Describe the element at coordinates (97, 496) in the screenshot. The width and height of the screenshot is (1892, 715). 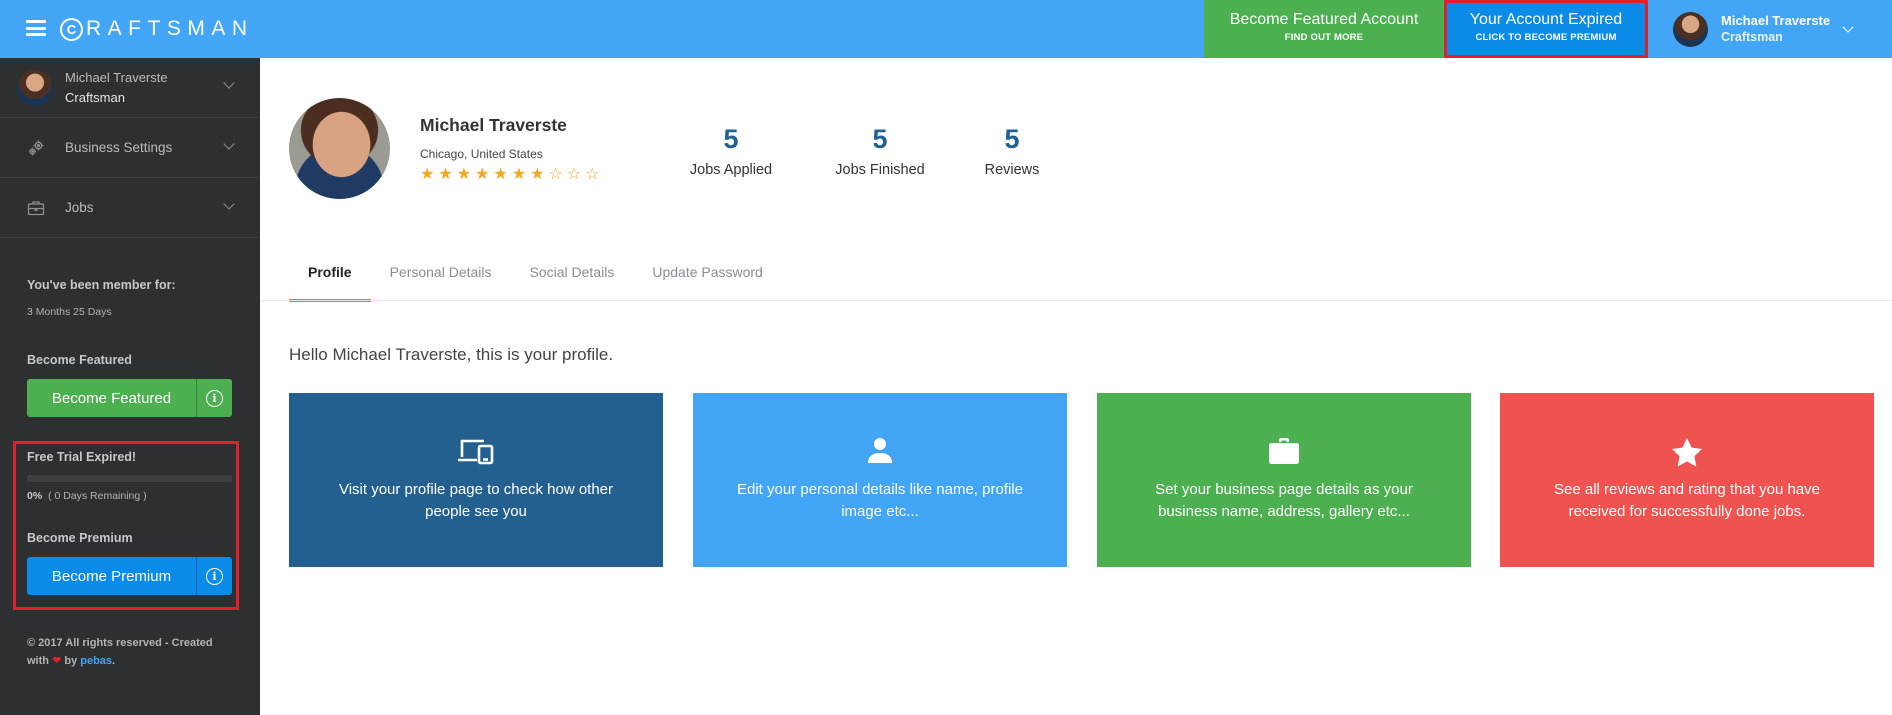
I see `trial-days-remaining: ( 0 Days Remaining )` at that location.